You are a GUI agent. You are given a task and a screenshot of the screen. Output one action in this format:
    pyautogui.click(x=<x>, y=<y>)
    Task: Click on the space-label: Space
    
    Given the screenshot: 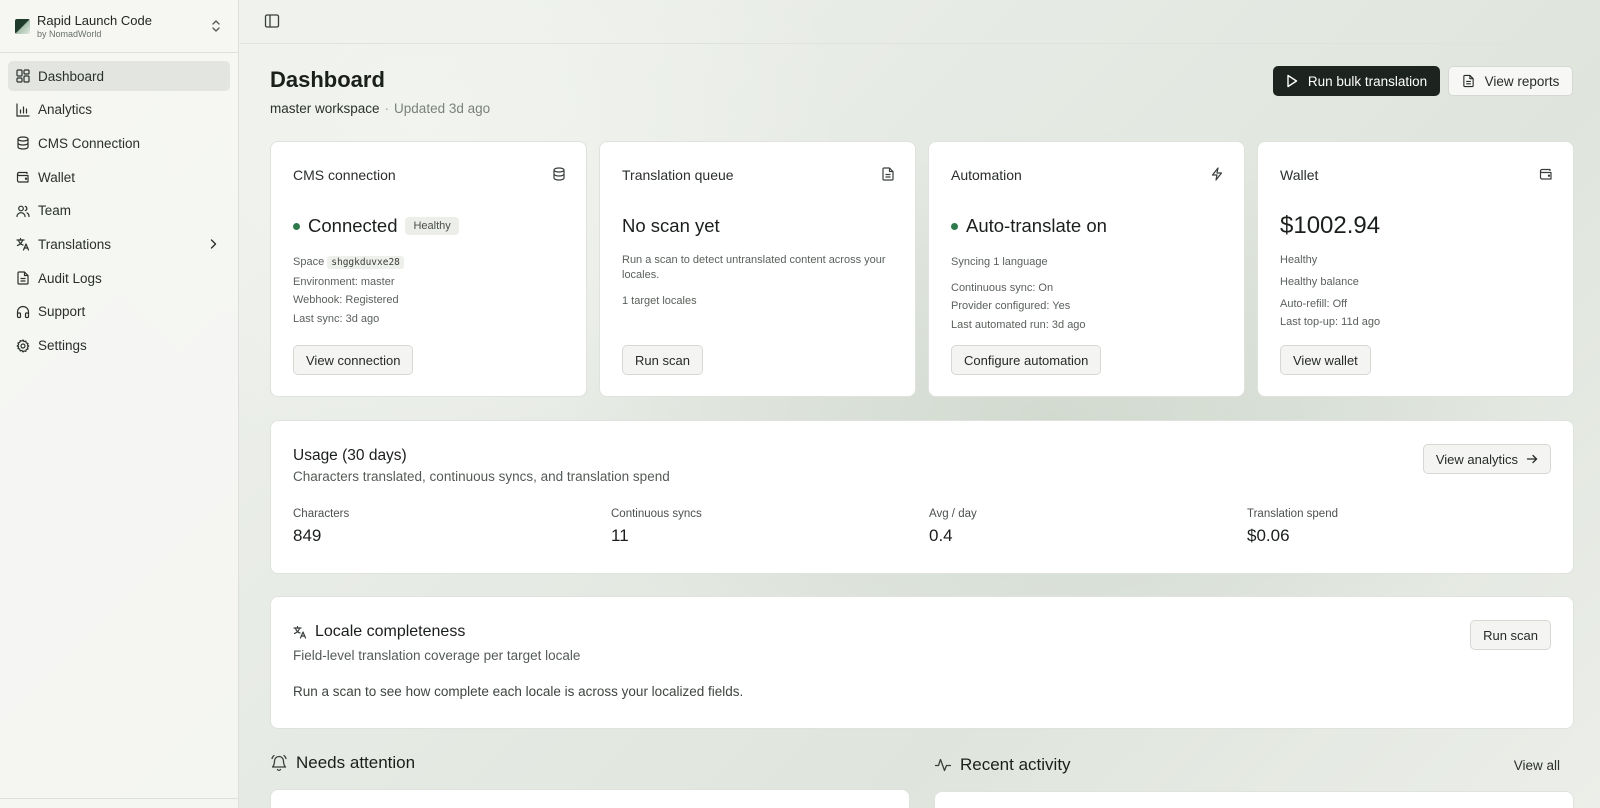 What is the action you would take?
    pyautogui.click(x=309, y=262)
    